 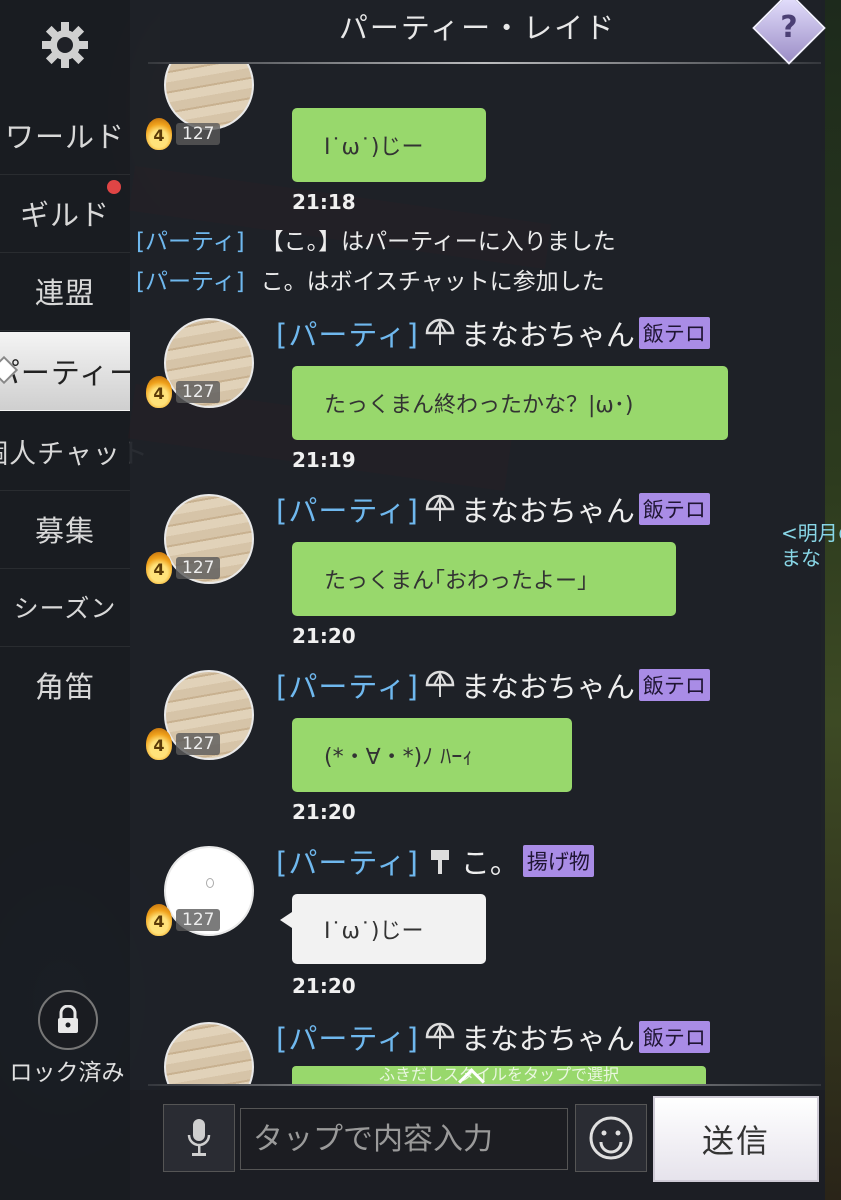 I want to click on background-text: まな, so click(x=801, y=558).